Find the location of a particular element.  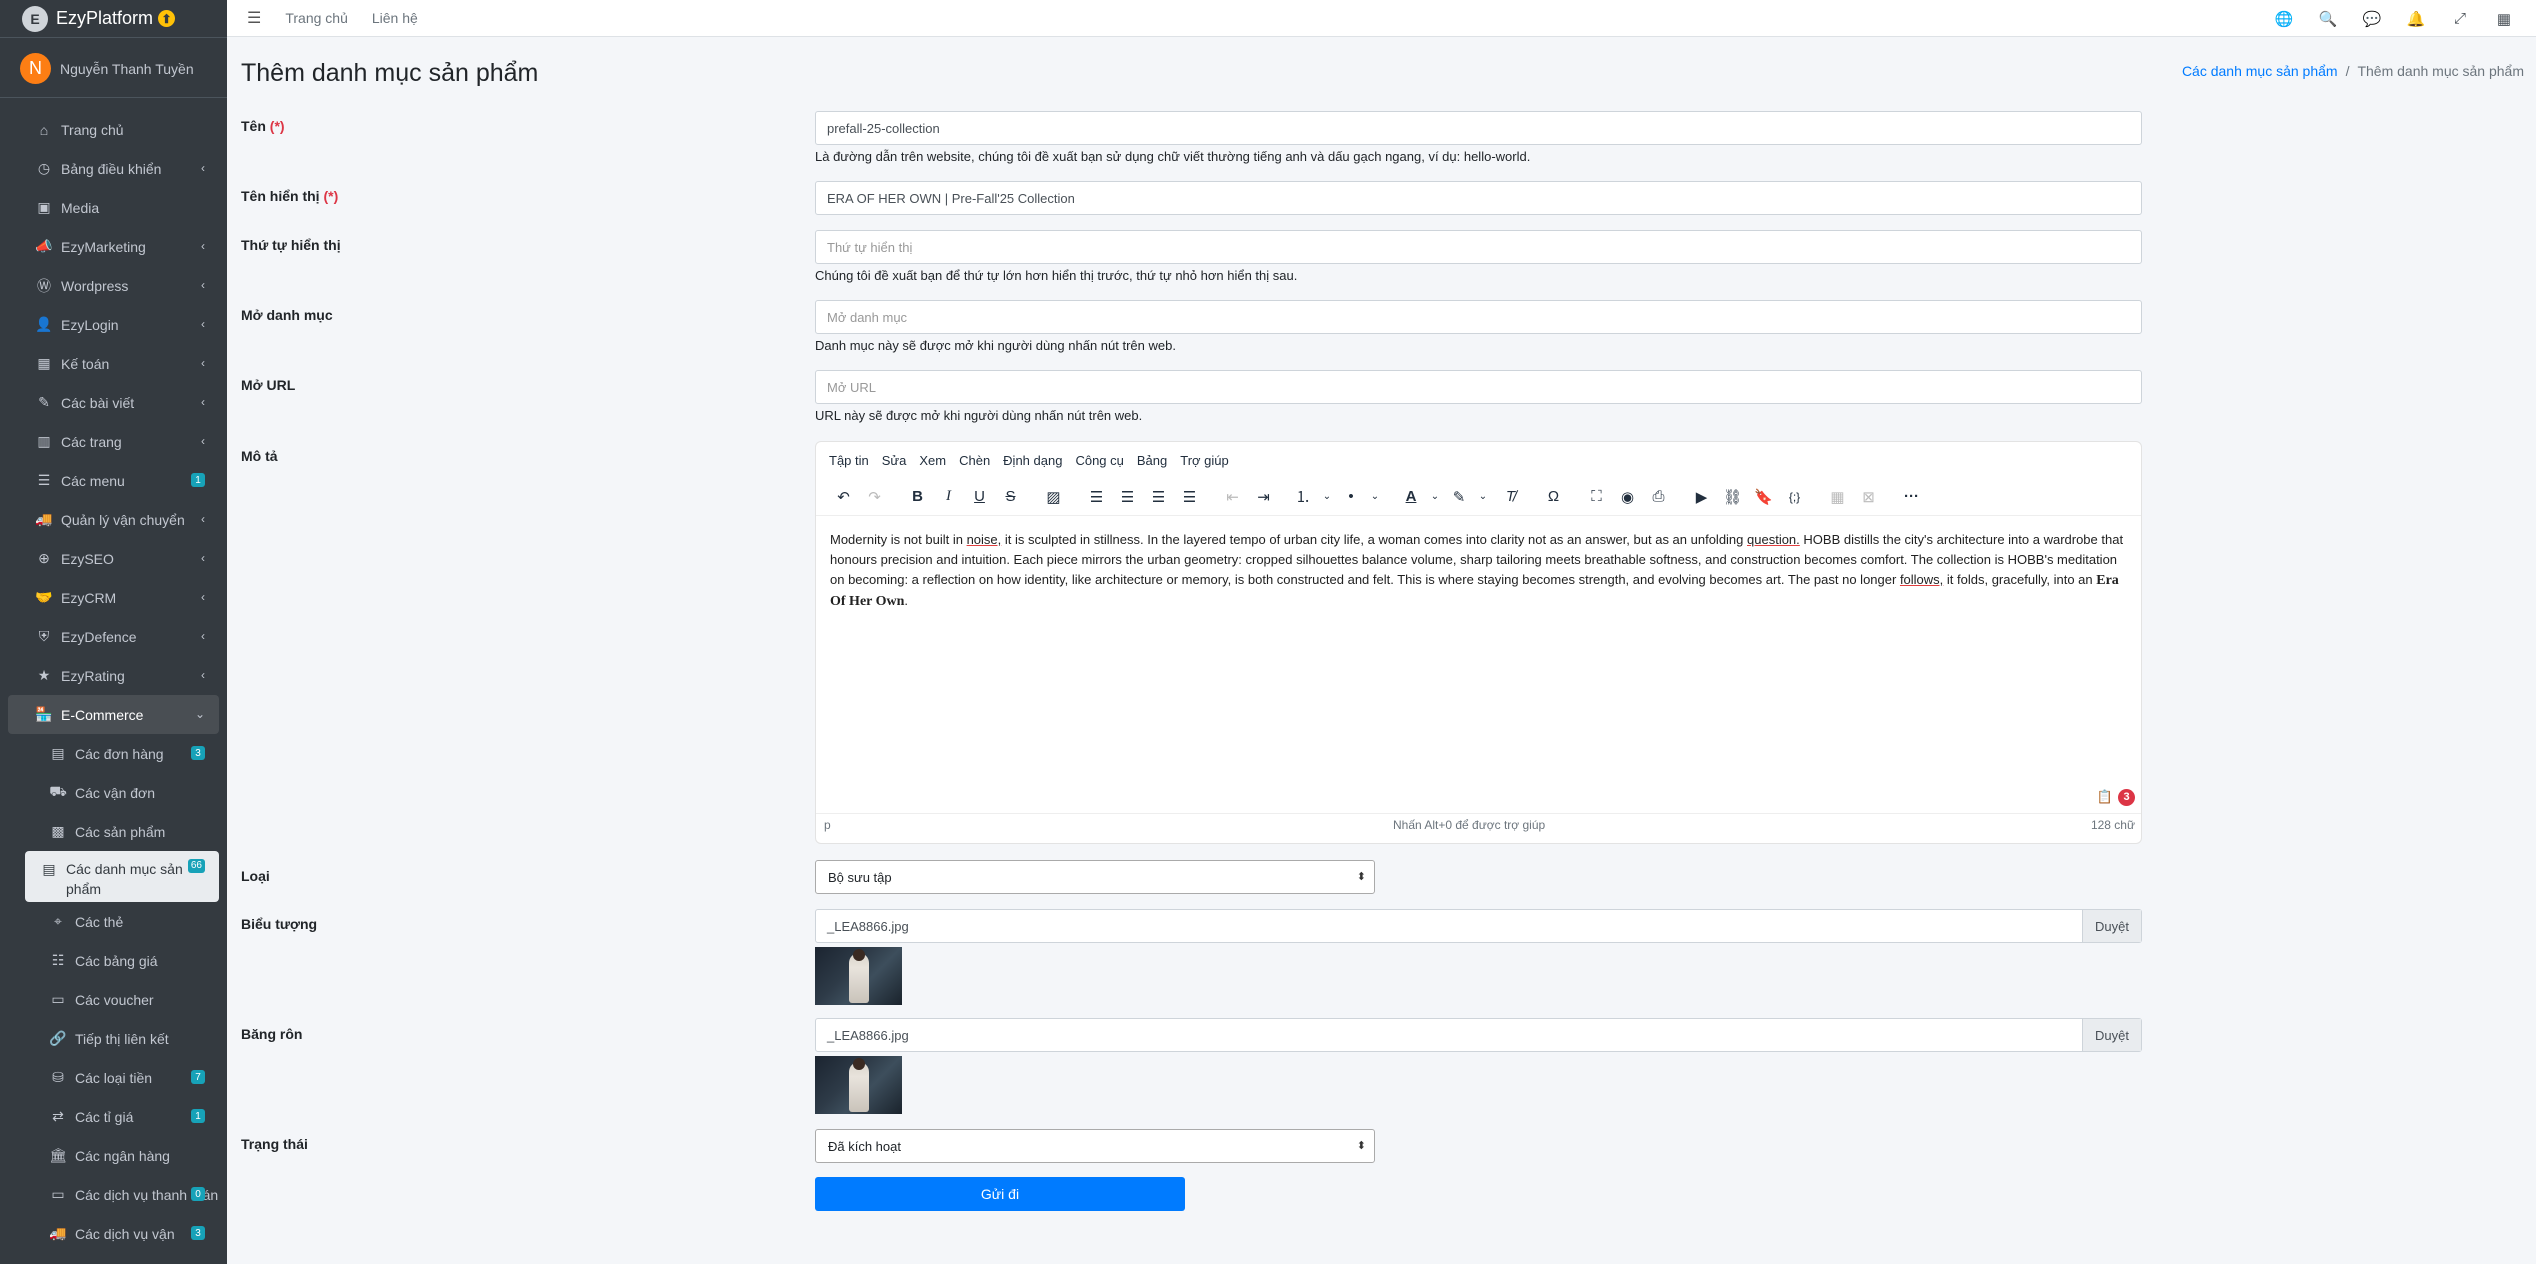

avatar: N is located at coordinates (35, 68).